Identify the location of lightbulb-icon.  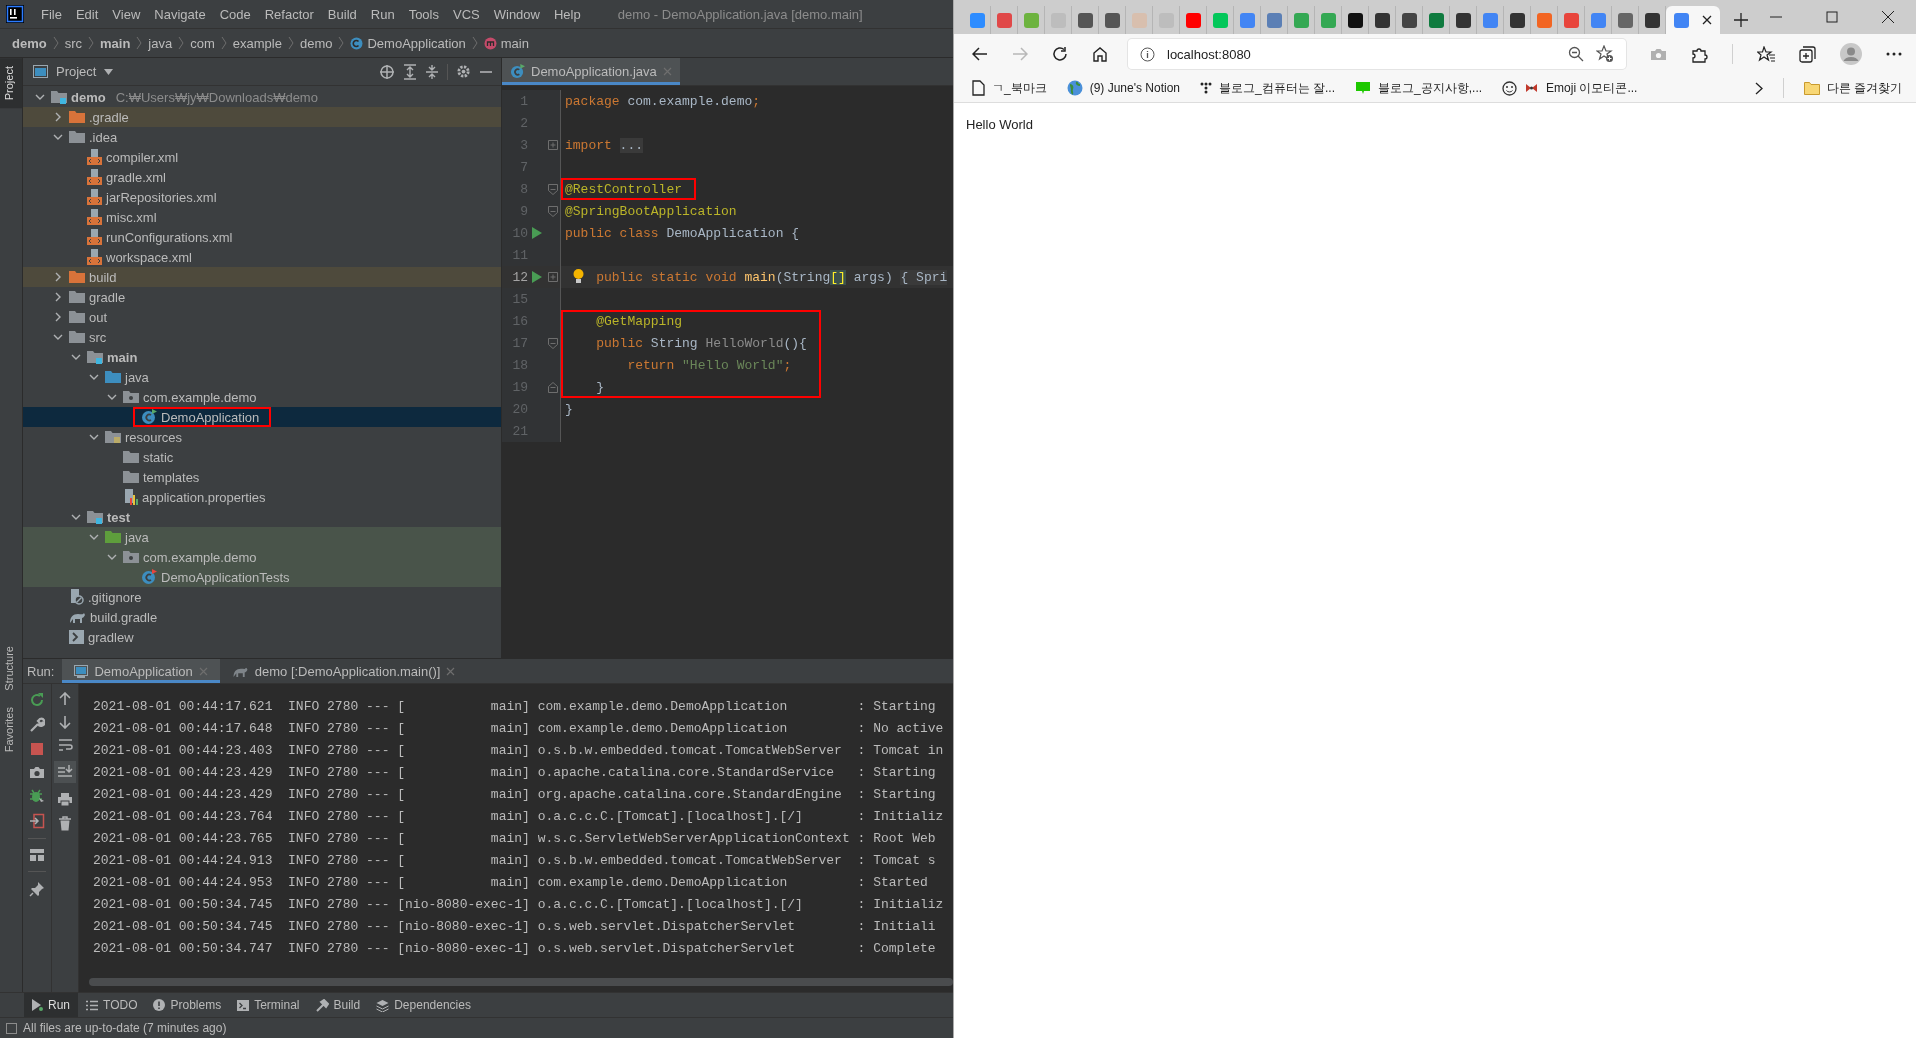
(578, 276).